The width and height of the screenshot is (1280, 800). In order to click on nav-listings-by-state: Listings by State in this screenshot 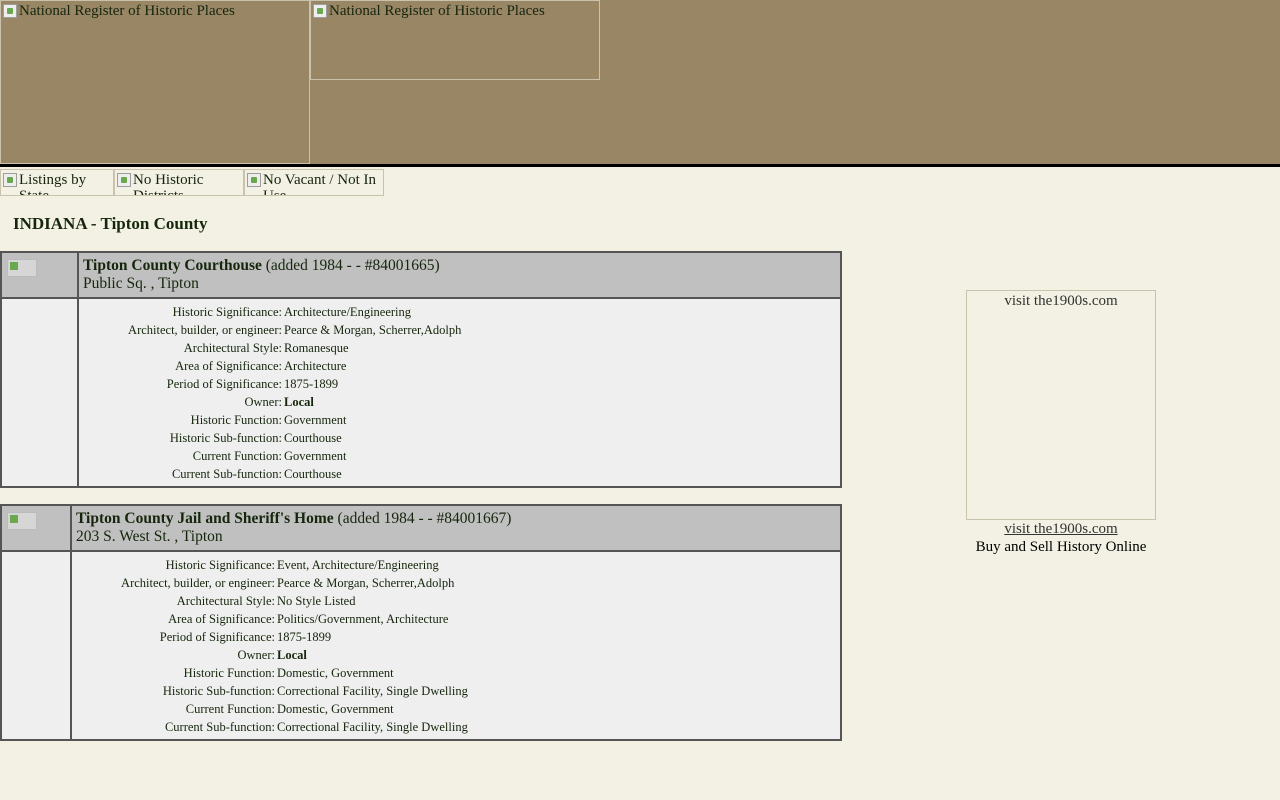, I will do `click(57, 182)`.